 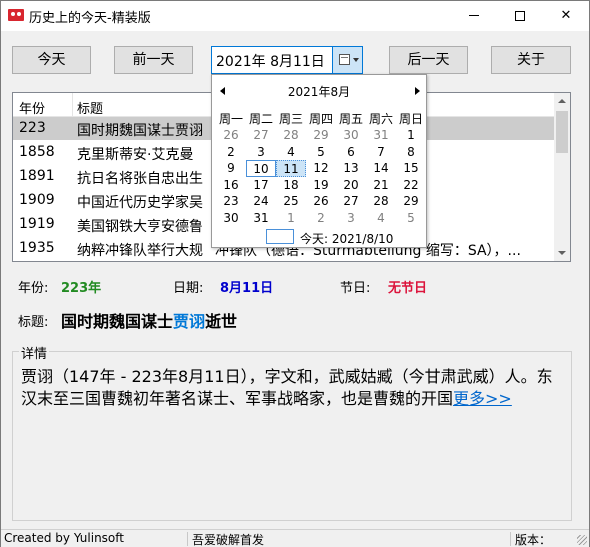 I want to click on calendar-day: 9, so click(x=231, y=168).